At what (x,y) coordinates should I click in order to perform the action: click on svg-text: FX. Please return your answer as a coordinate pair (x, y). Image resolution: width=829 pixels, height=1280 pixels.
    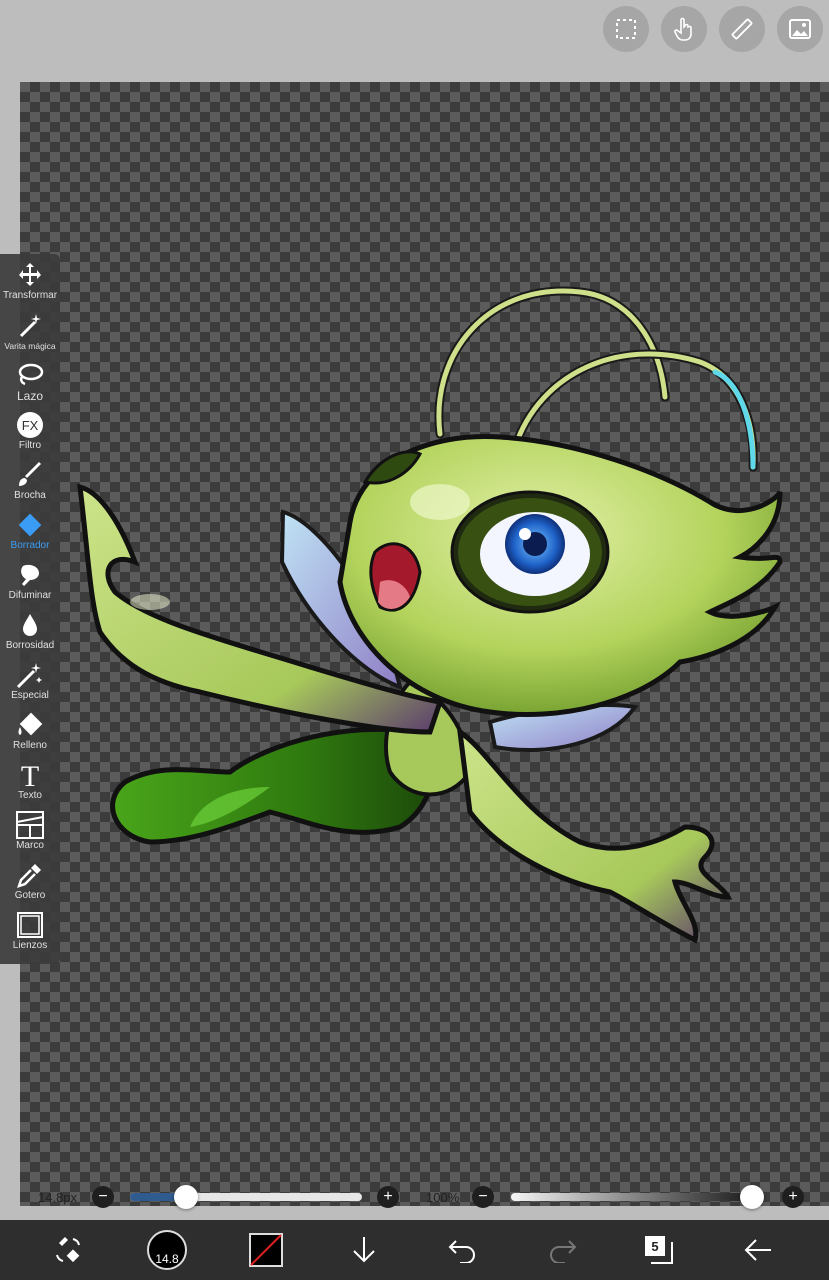
    Looking at the image, I should click on (30, 425).